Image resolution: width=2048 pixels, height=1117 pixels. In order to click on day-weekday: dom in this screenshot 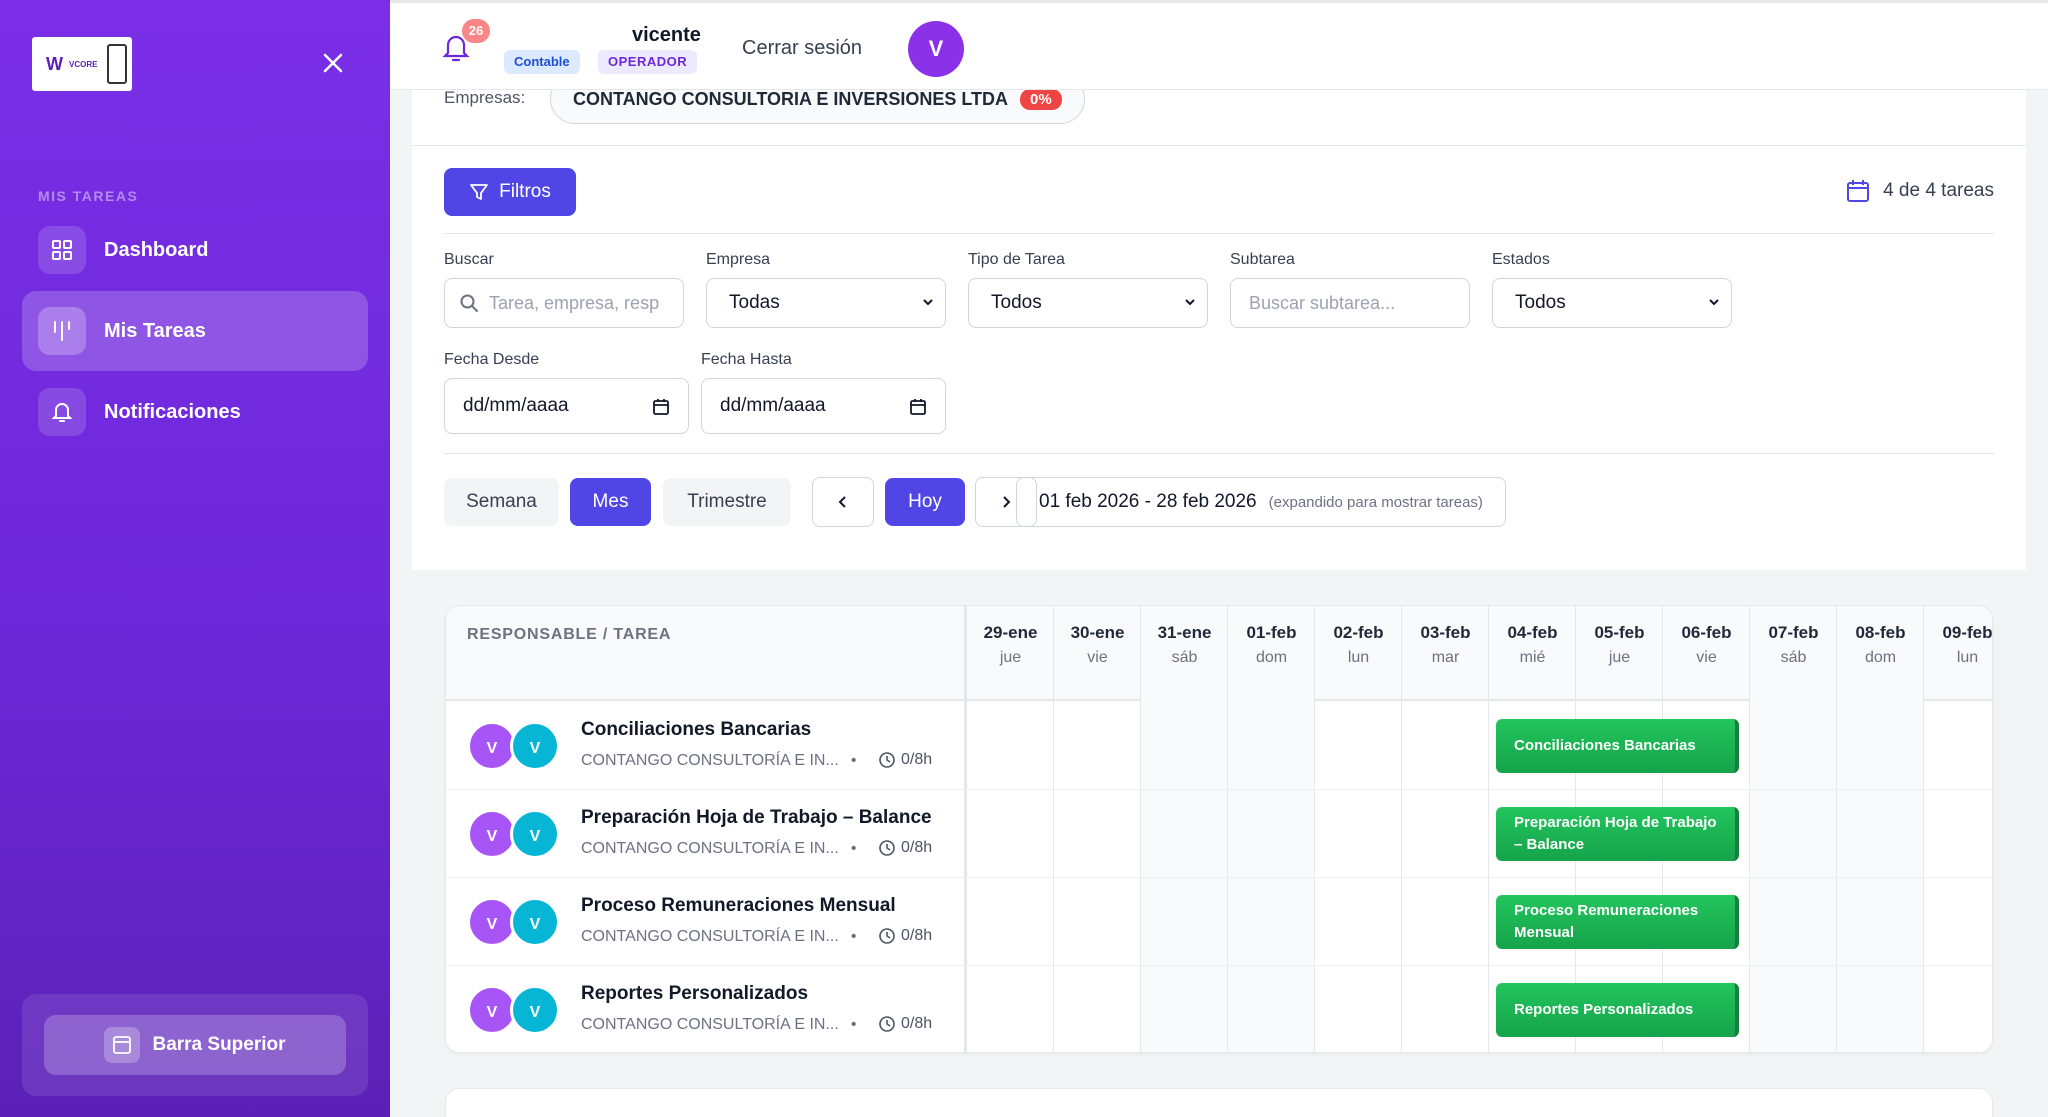, I will do `click(1271, 657)`.